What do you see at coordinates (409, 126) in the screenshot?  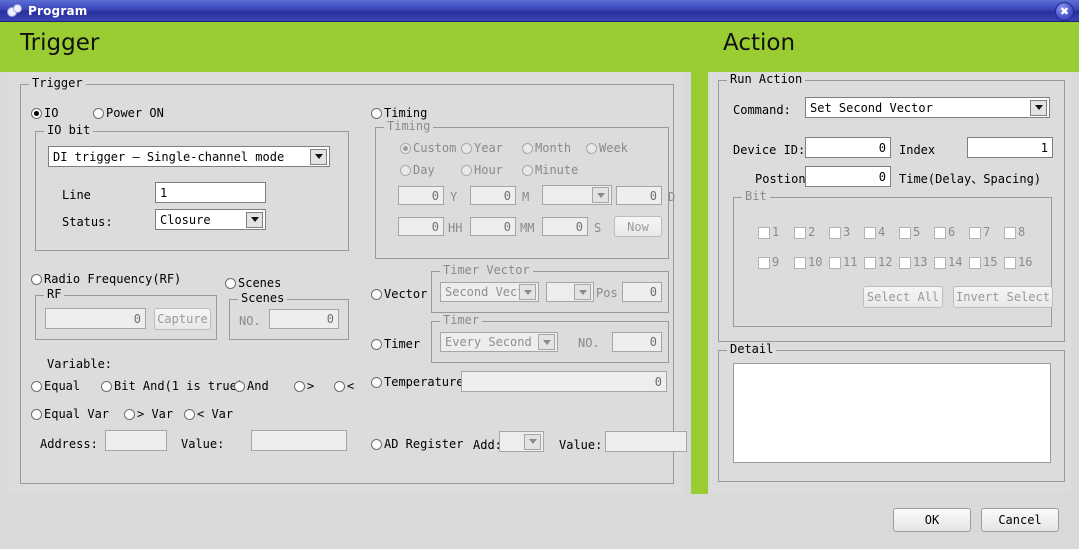 I see `timing-groupbox-label: Timing` at bounding box center [409, 126].